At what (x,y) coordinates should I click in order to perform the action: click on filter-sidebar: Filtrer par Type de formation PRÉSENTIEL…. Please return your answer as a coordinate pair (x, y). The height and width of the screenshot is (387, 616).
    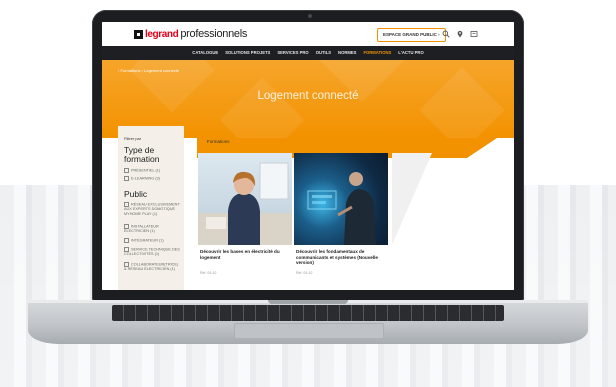
    Looking at the image, I should click on (151, 208).